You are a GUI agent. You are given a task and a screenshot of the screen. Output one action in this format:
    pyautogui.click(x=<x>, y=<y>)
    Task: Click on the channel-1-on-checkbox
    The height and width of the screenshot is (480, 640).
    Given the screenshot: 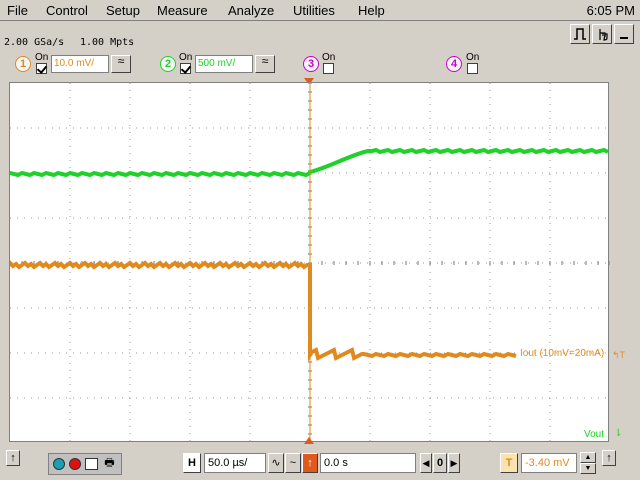 What is the action you would take?
    pyautogui.click(x=41, y=68)
    